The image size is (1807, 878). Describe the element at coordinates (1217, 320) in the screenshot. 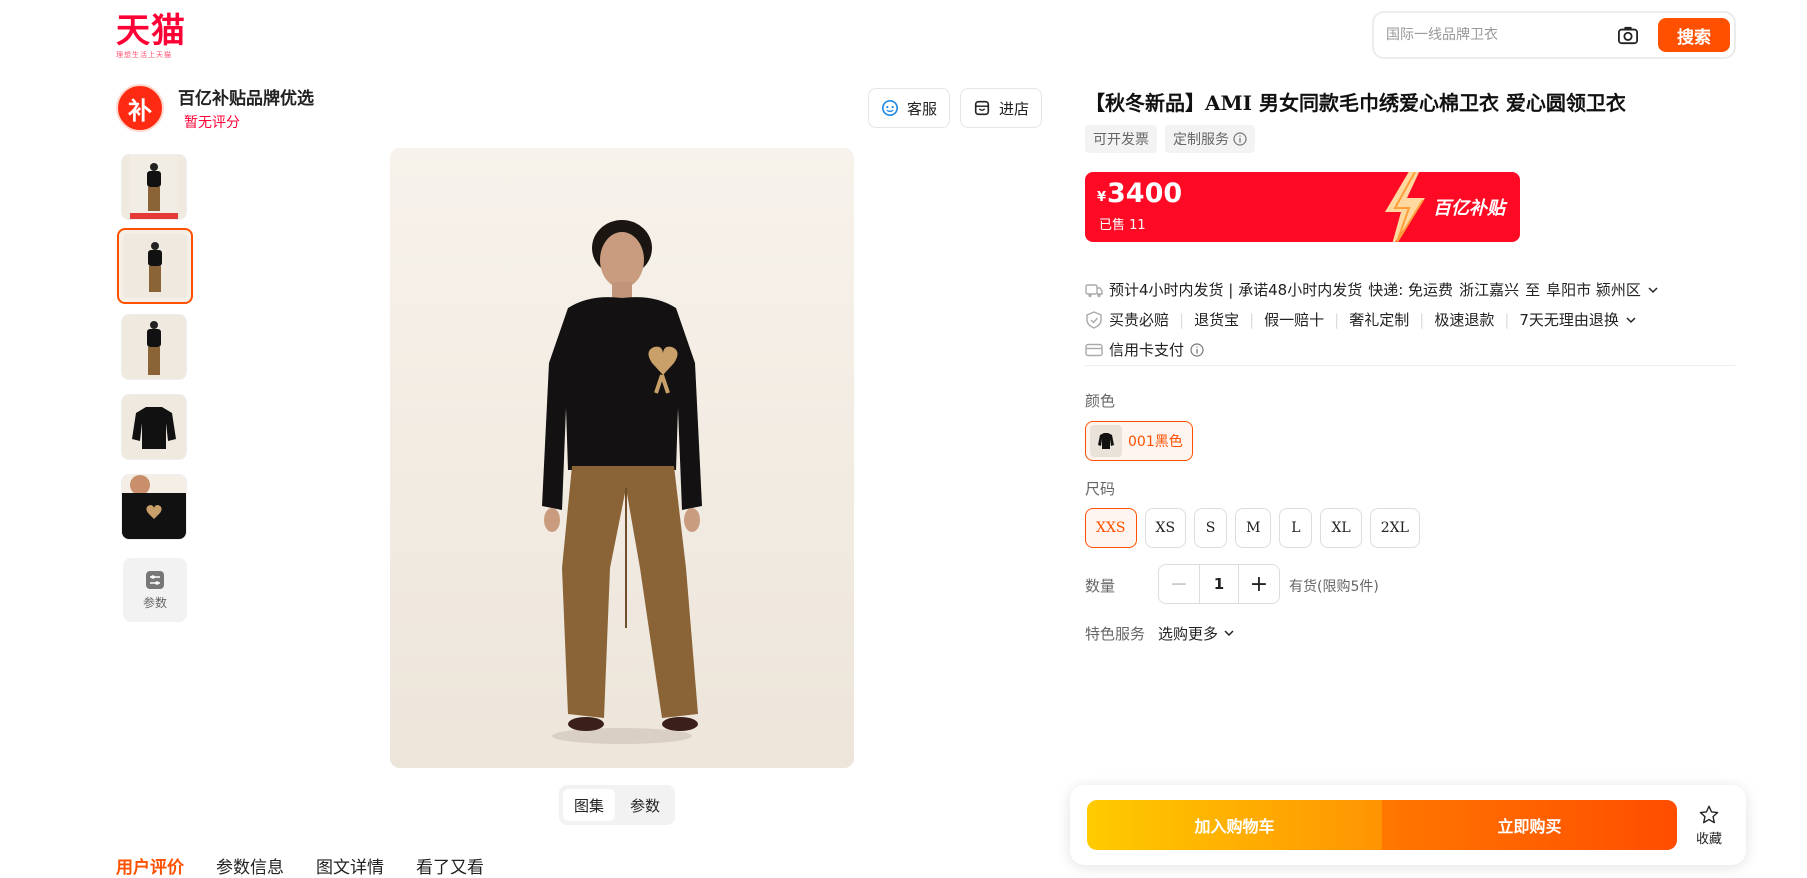

I see `guarantee-item: 退货宝` at that location.